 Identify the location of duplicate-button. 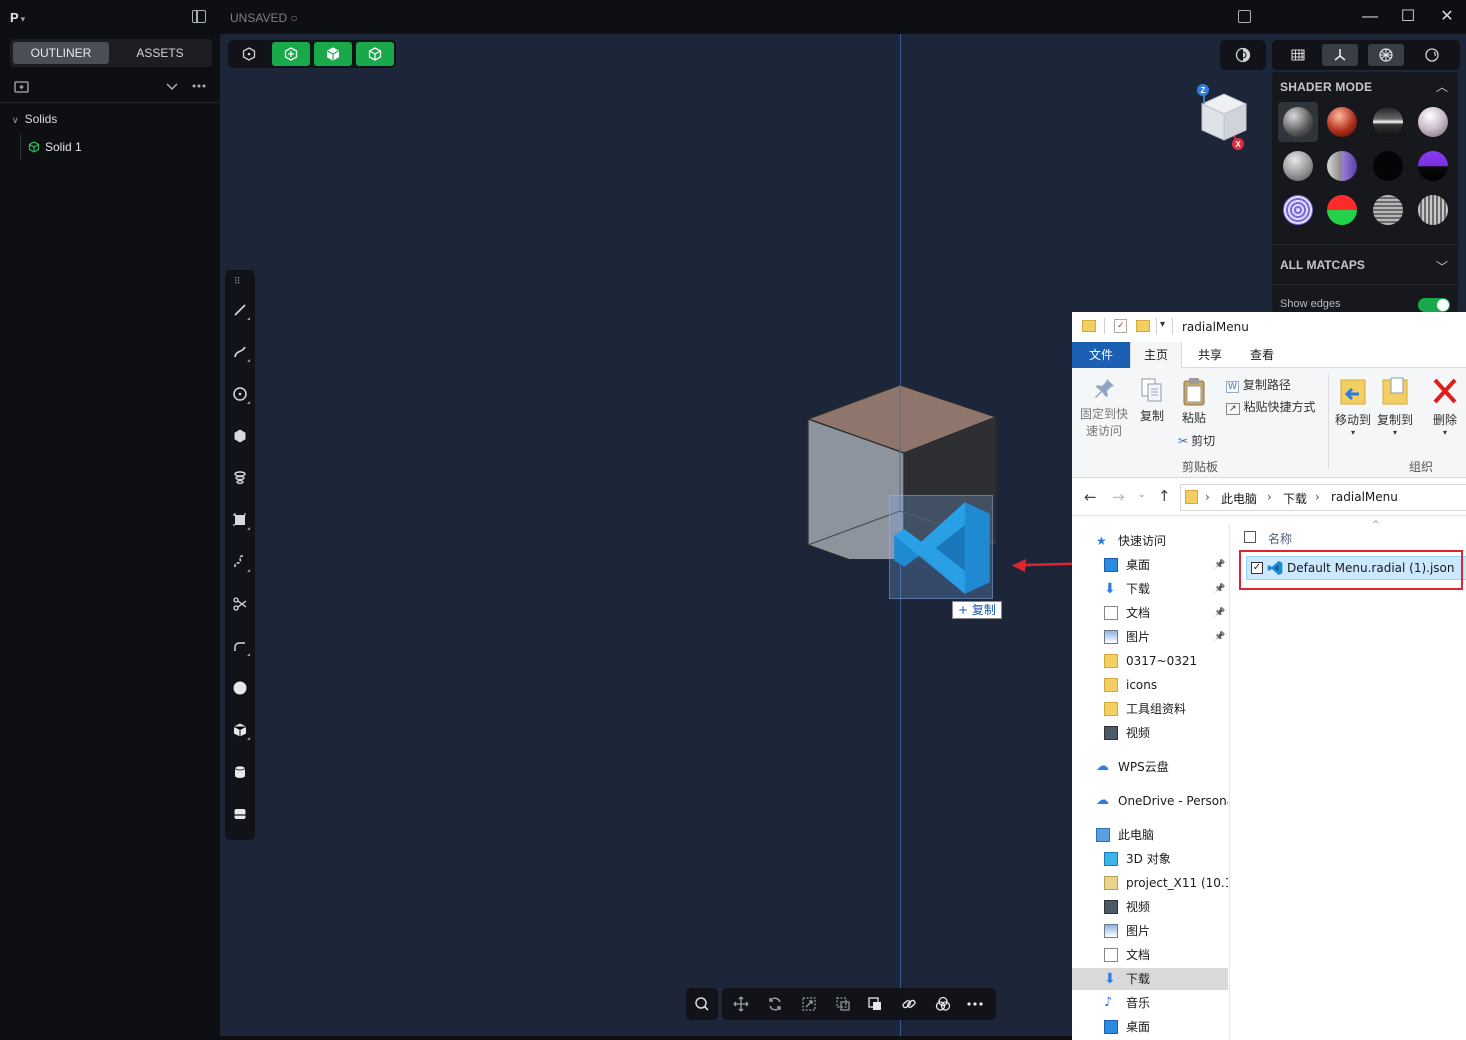
(843, 1004).